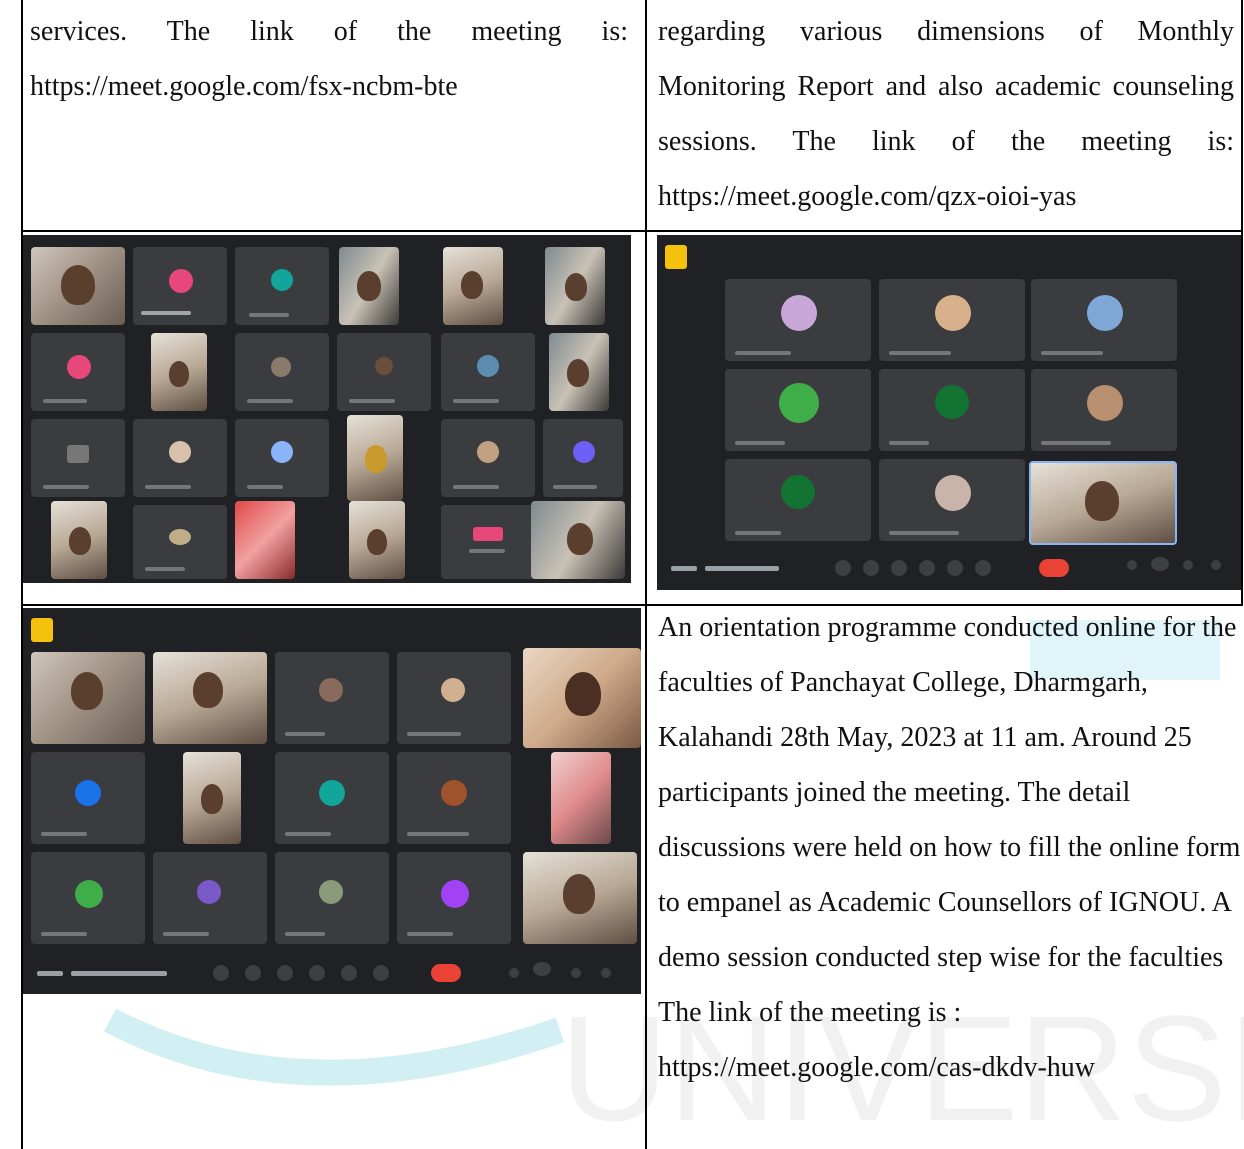 This screenshot has height=1149, width=1244. Describe the element at coordinates (1103, 503) in the screenshot. I see `participant-tile-active` at that location.